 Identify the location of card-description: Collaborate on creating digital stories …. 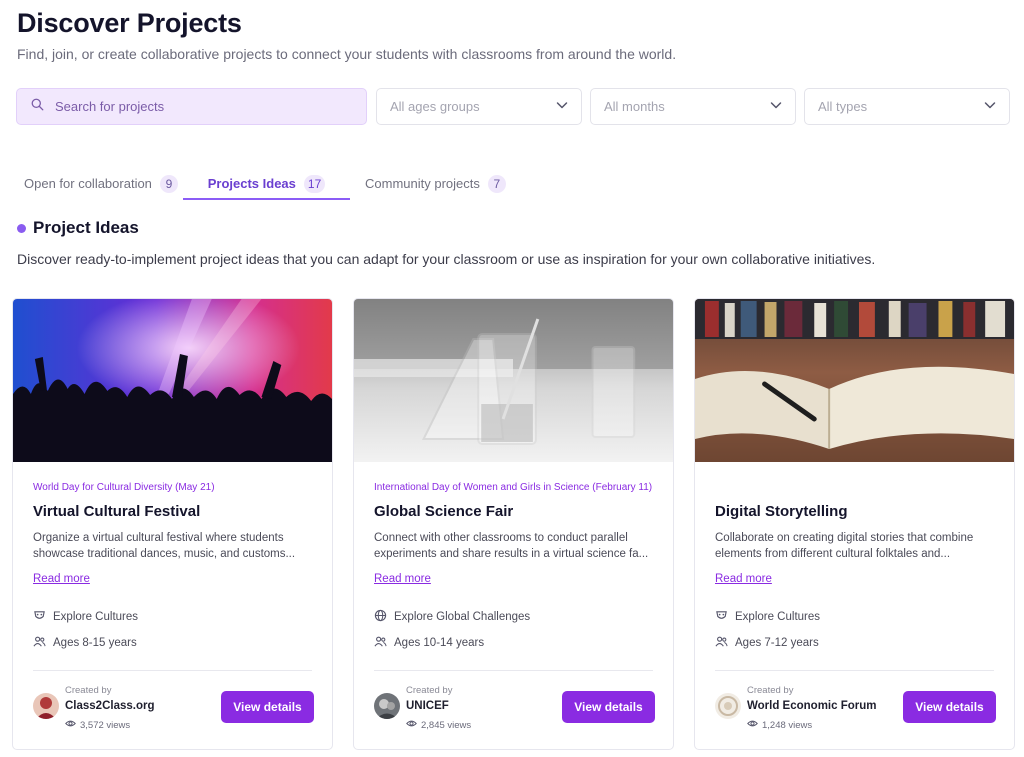
(844, 546).